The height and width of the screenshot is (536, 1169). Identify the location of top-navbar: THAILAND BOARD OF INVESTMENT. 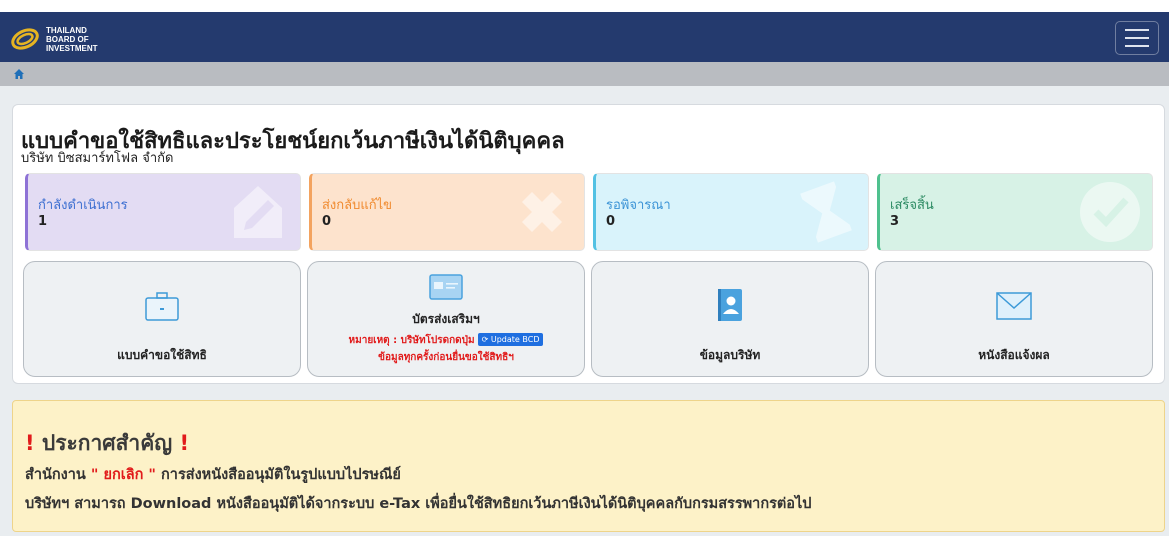
(584, 31).